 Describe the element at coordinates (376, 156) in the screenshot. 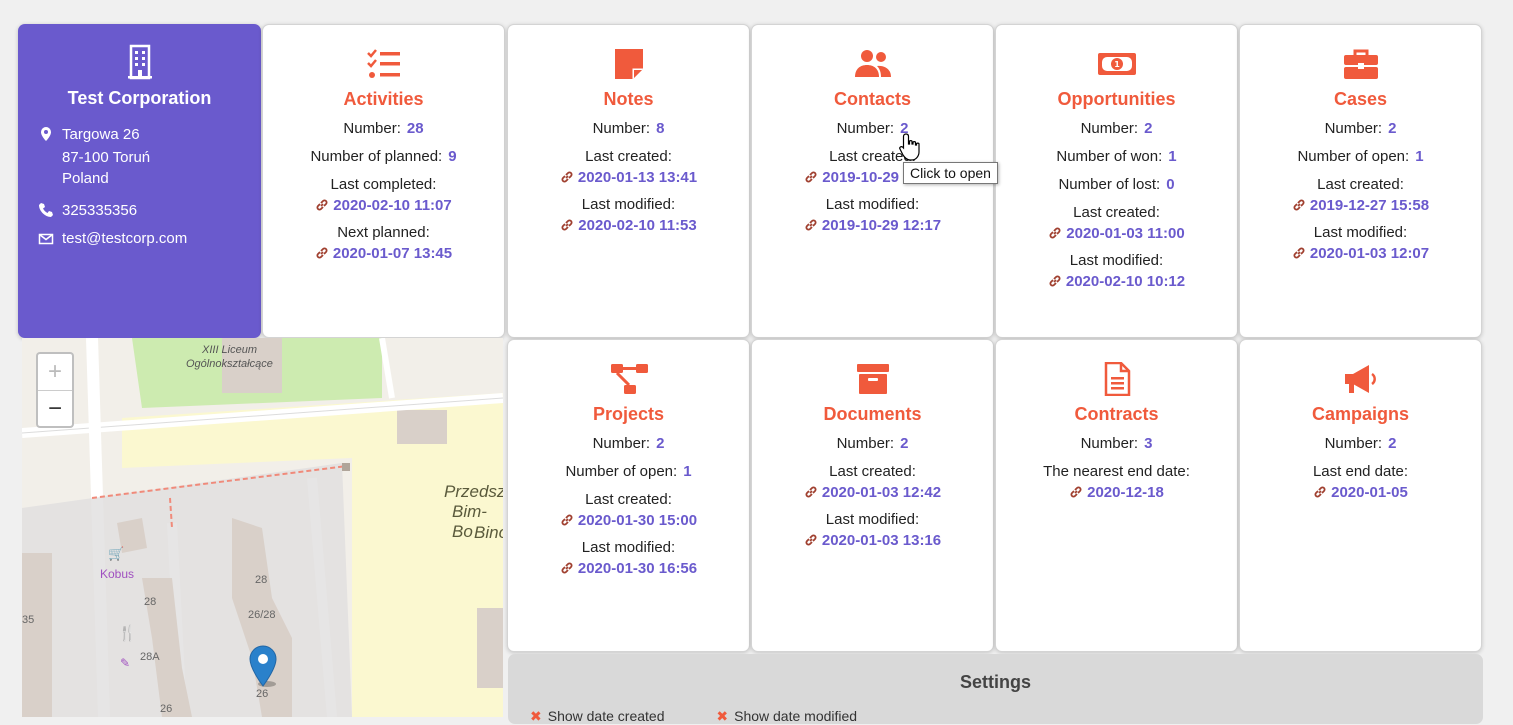

I see `planned-label: Number of planned:` at that location.